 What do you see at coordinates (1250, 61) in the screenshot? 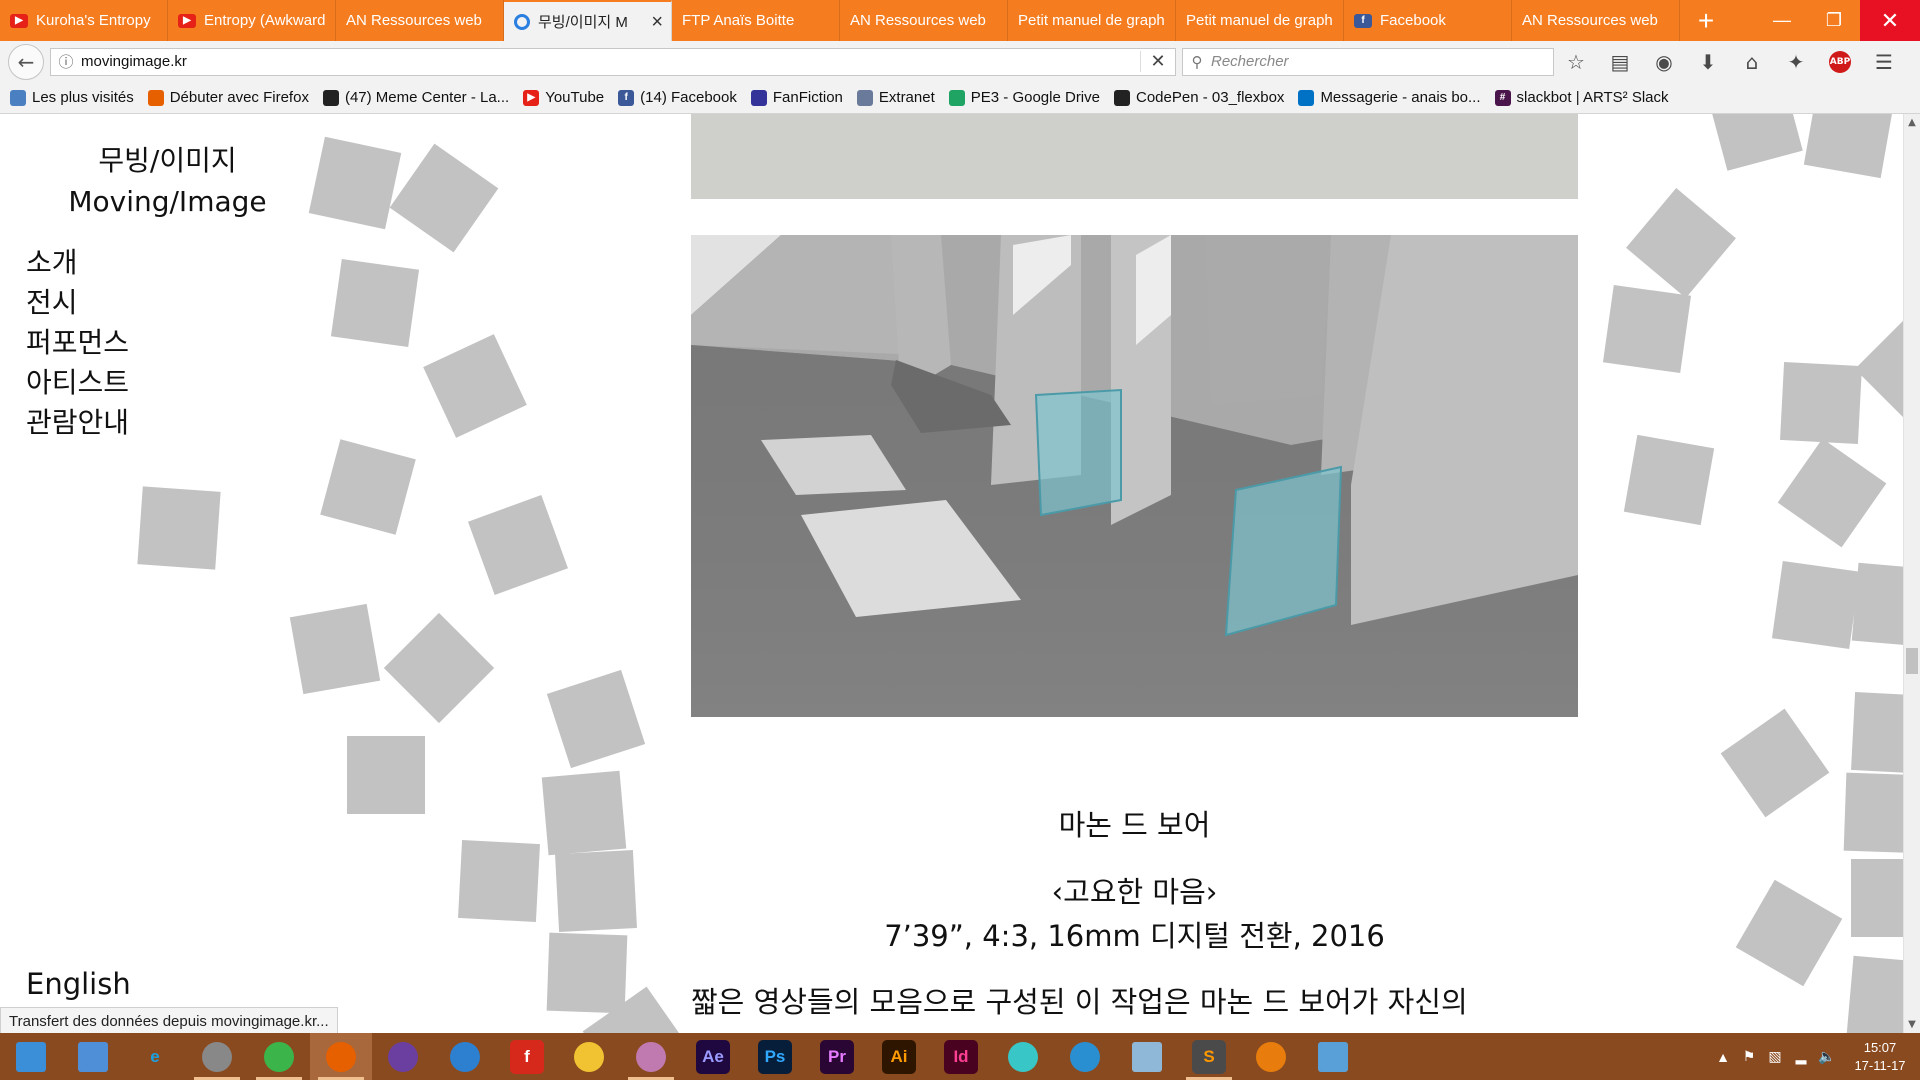
I see `search-placeholder: Rechercher` at bounding box center [1250, 61].